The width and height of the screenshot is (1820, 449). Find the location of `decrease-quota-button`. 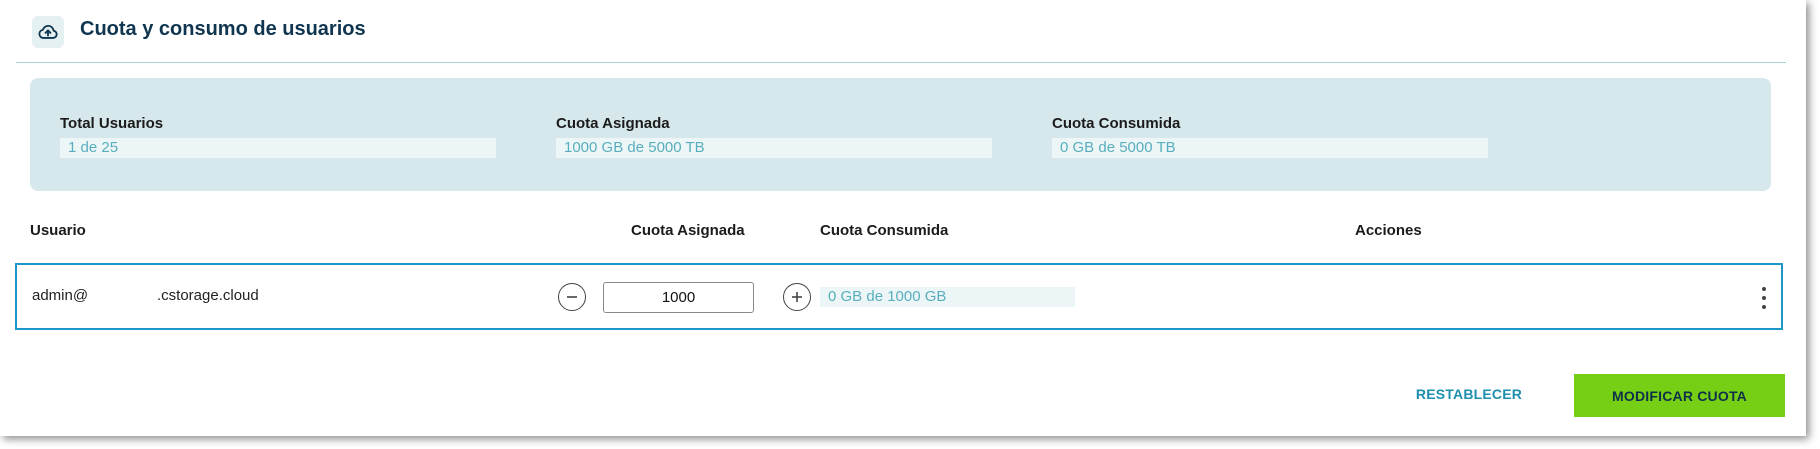

decrease-quota-button is located at coordinates (572, 297).